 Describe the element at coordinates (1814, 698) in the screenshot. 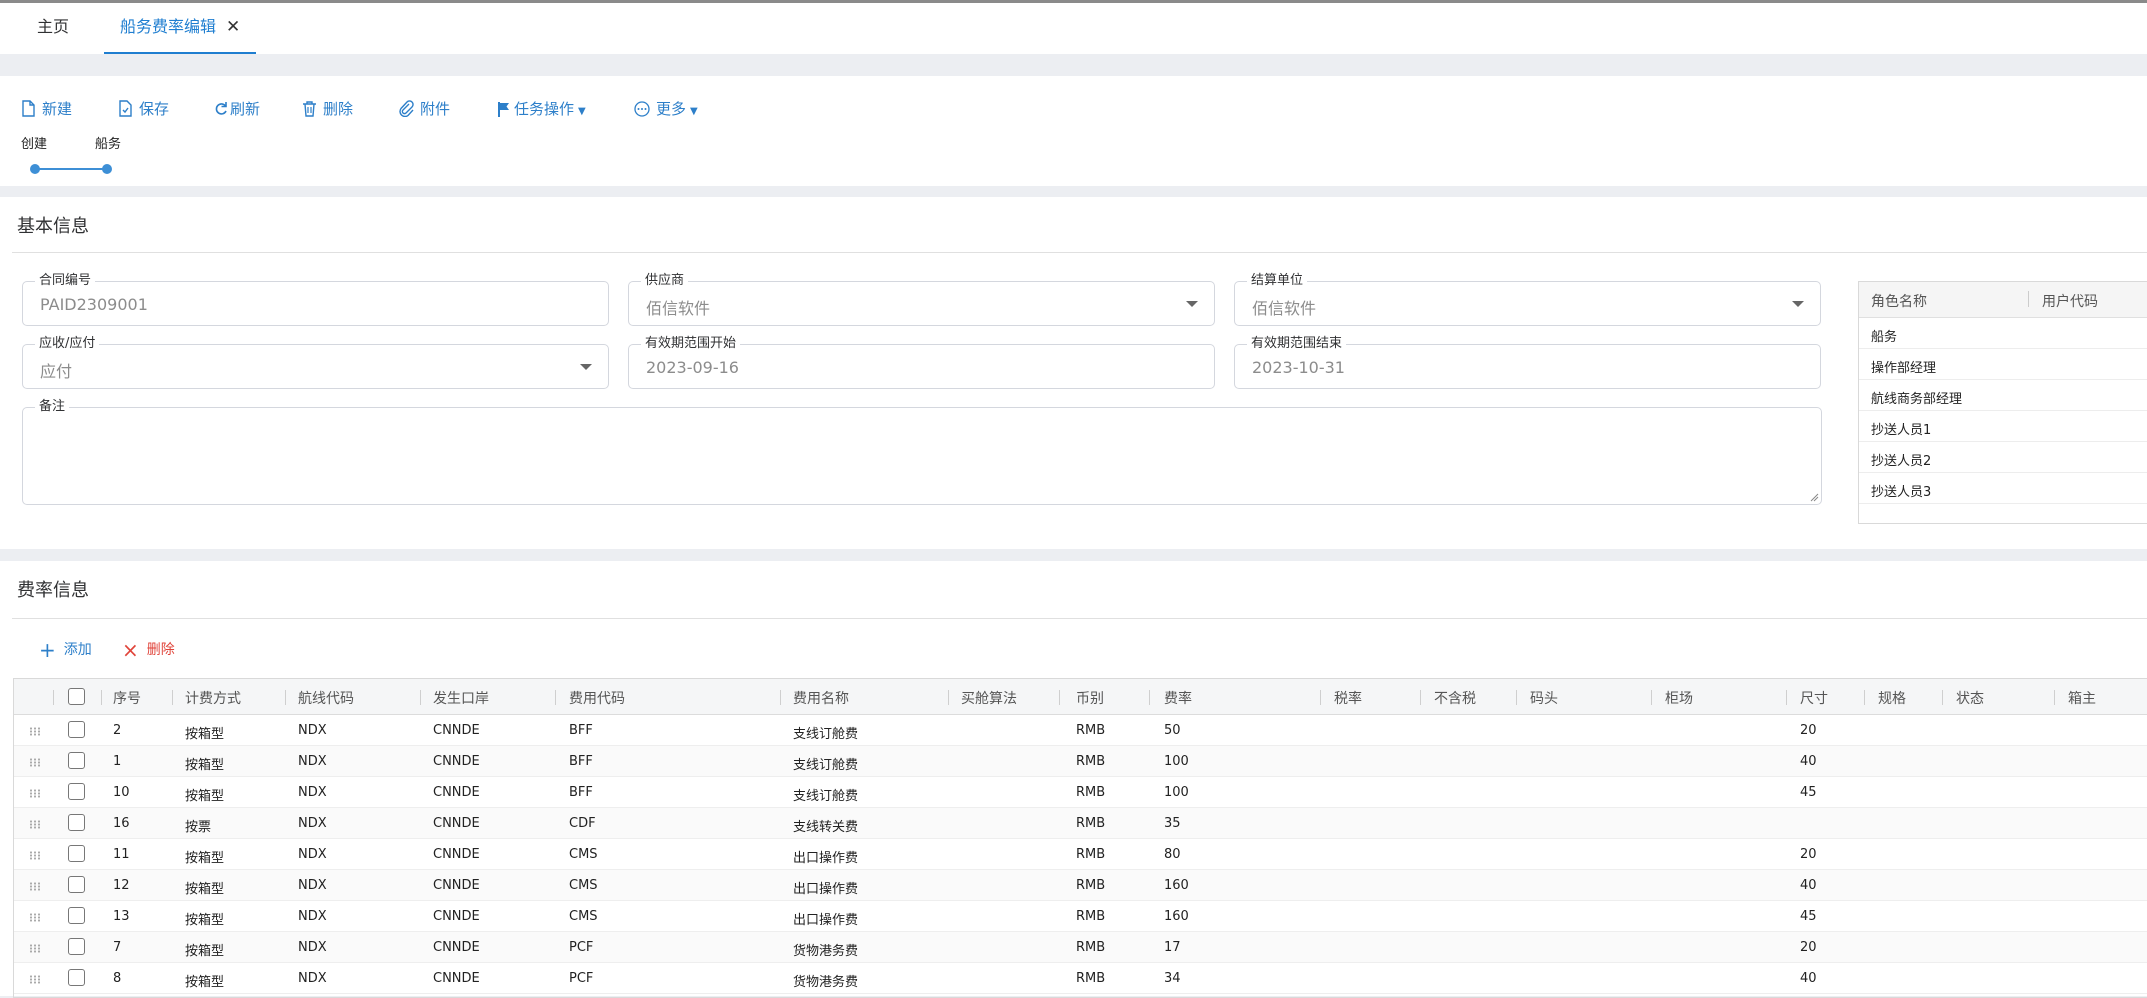

I see `column-header: 尺寸` at that location.